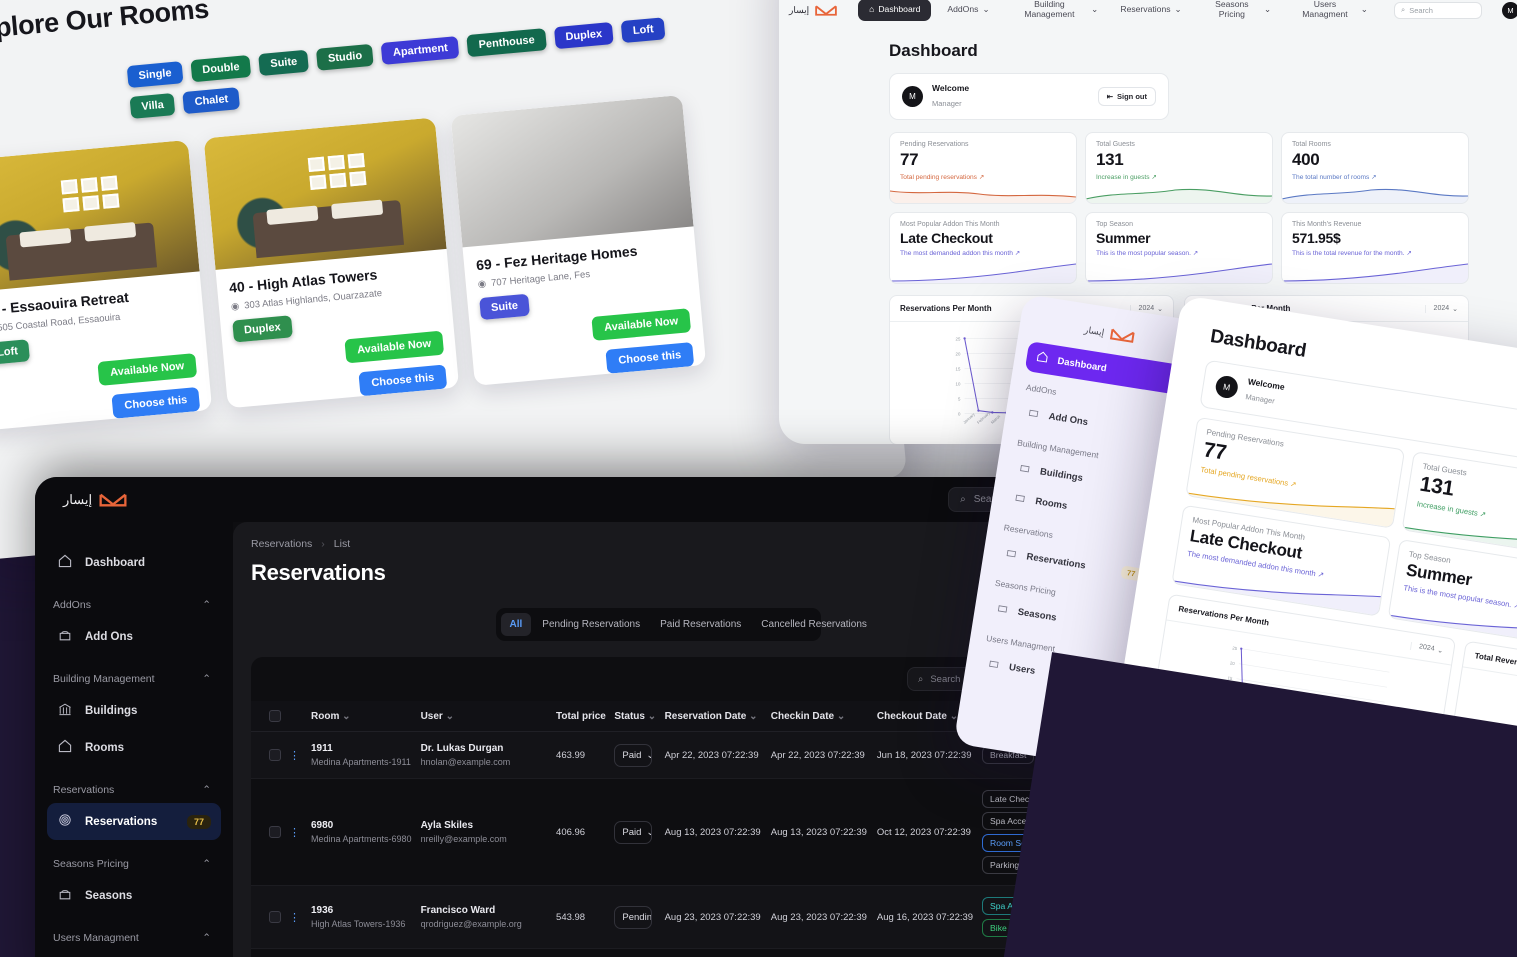  I want to click on status-select: Pending⌄, so click(633, 917).